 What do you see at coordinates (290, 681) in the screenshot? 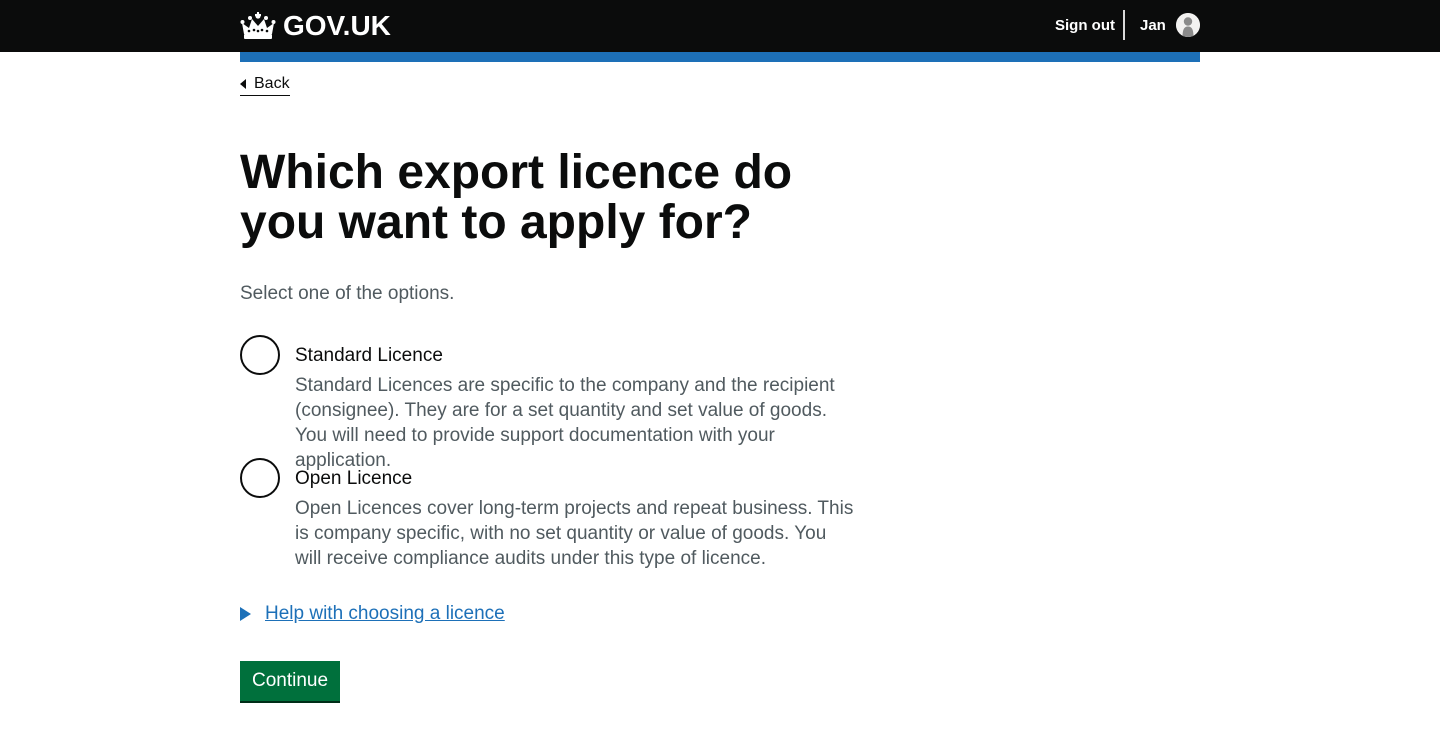
I see `continue-button: Continue` at bounding box center [290, 681].